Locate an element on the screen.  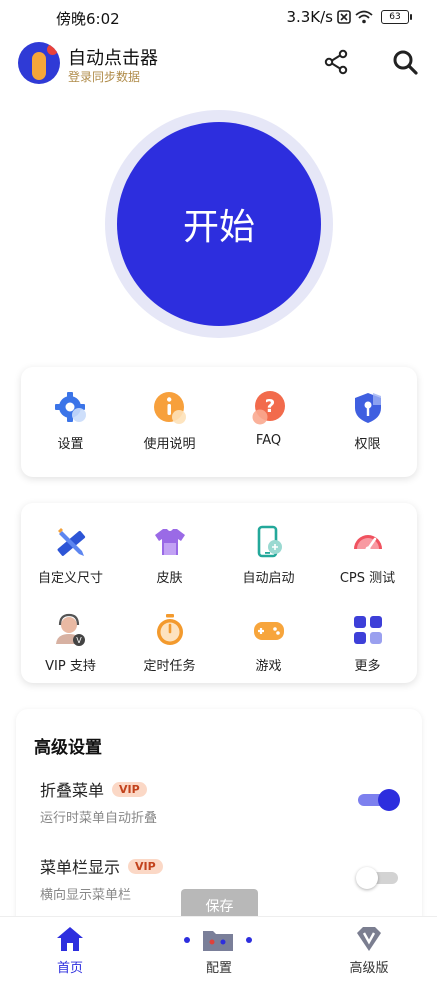
search-button is located at coordinates (405, 62).